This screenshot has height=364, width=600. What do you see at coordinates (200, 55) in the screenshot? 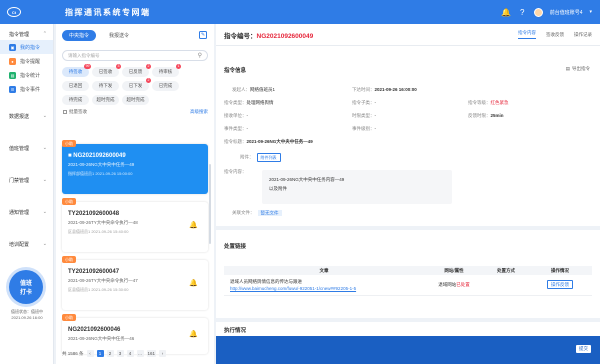
I see `search-icon: ⚲` at bounding box center [200, 55].